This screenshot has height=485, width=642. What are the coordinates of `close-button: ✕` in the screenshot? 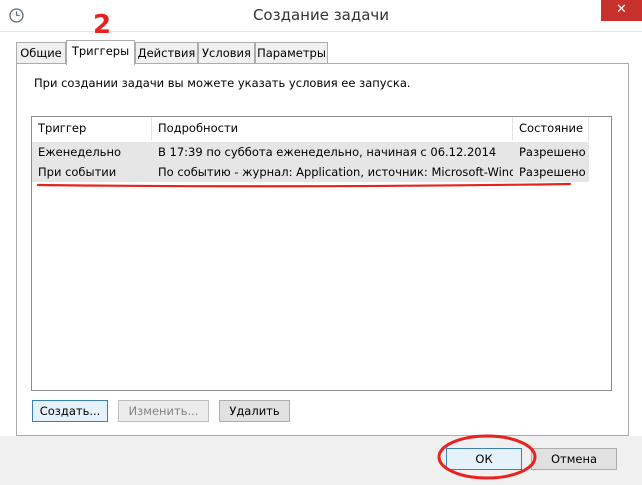 It's located at (621, 10).